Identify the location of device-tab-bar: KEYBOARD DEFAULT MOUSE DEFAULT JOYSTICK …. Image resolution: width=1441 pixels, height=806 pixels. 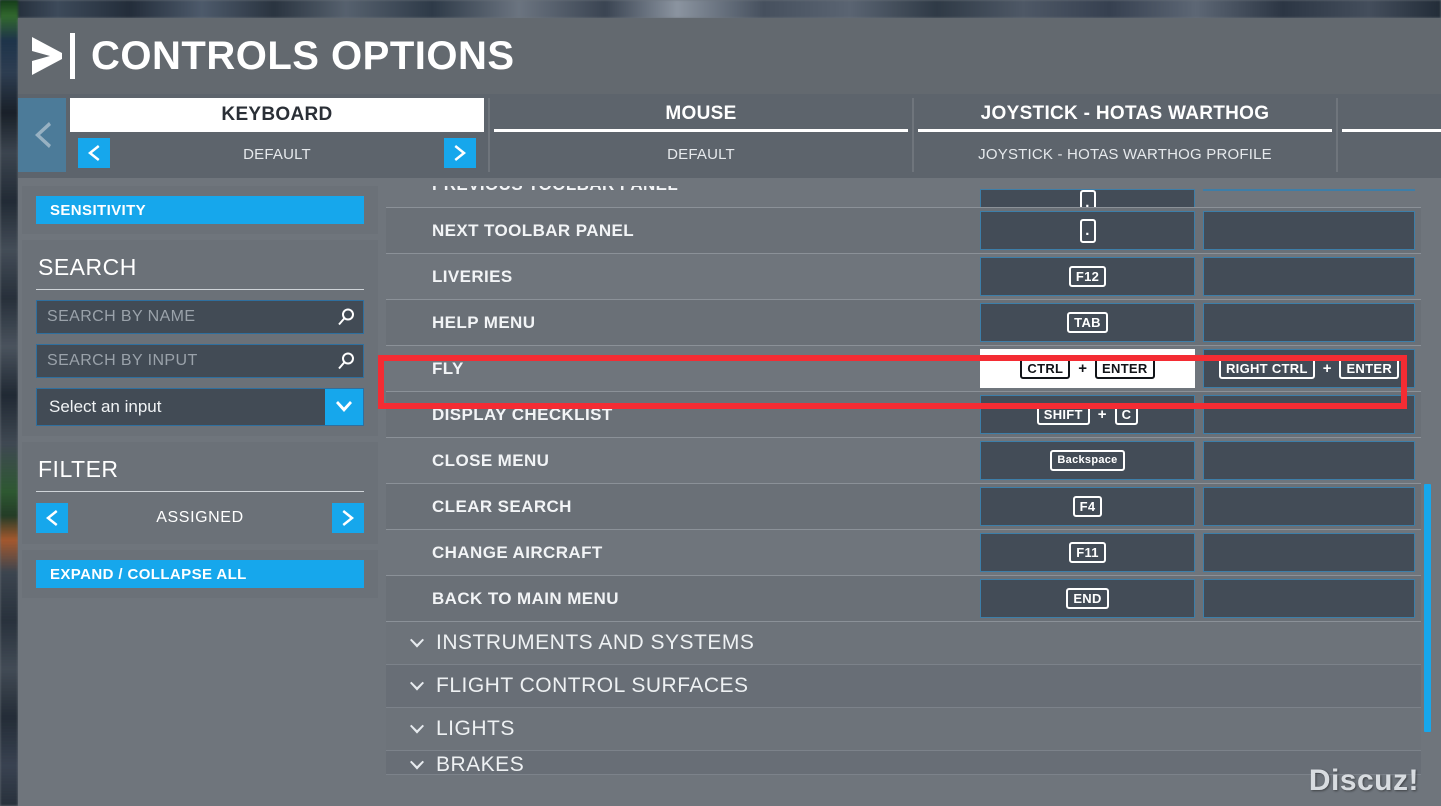
(729, 136).